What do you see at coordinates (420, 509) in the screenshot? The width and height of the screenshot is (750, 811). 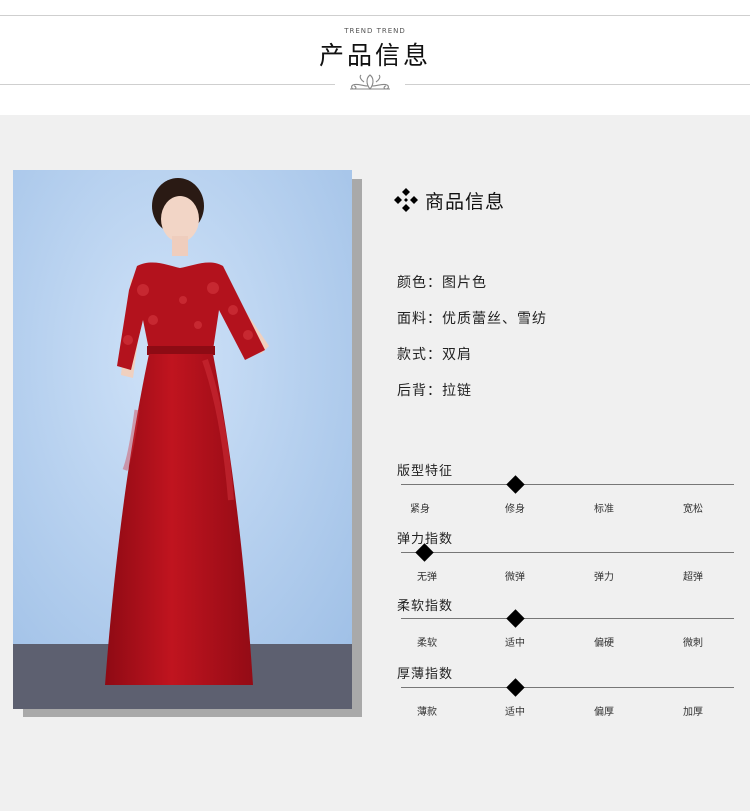 I see `meter-label: 紧身` at bounding box center [420, 509].